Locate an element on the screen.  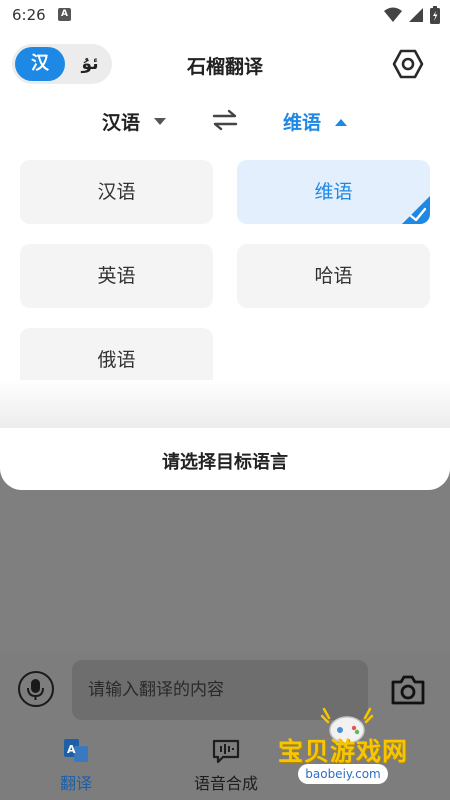
language-switcher: 汉语 维语 is located at coordinates (225, 121).